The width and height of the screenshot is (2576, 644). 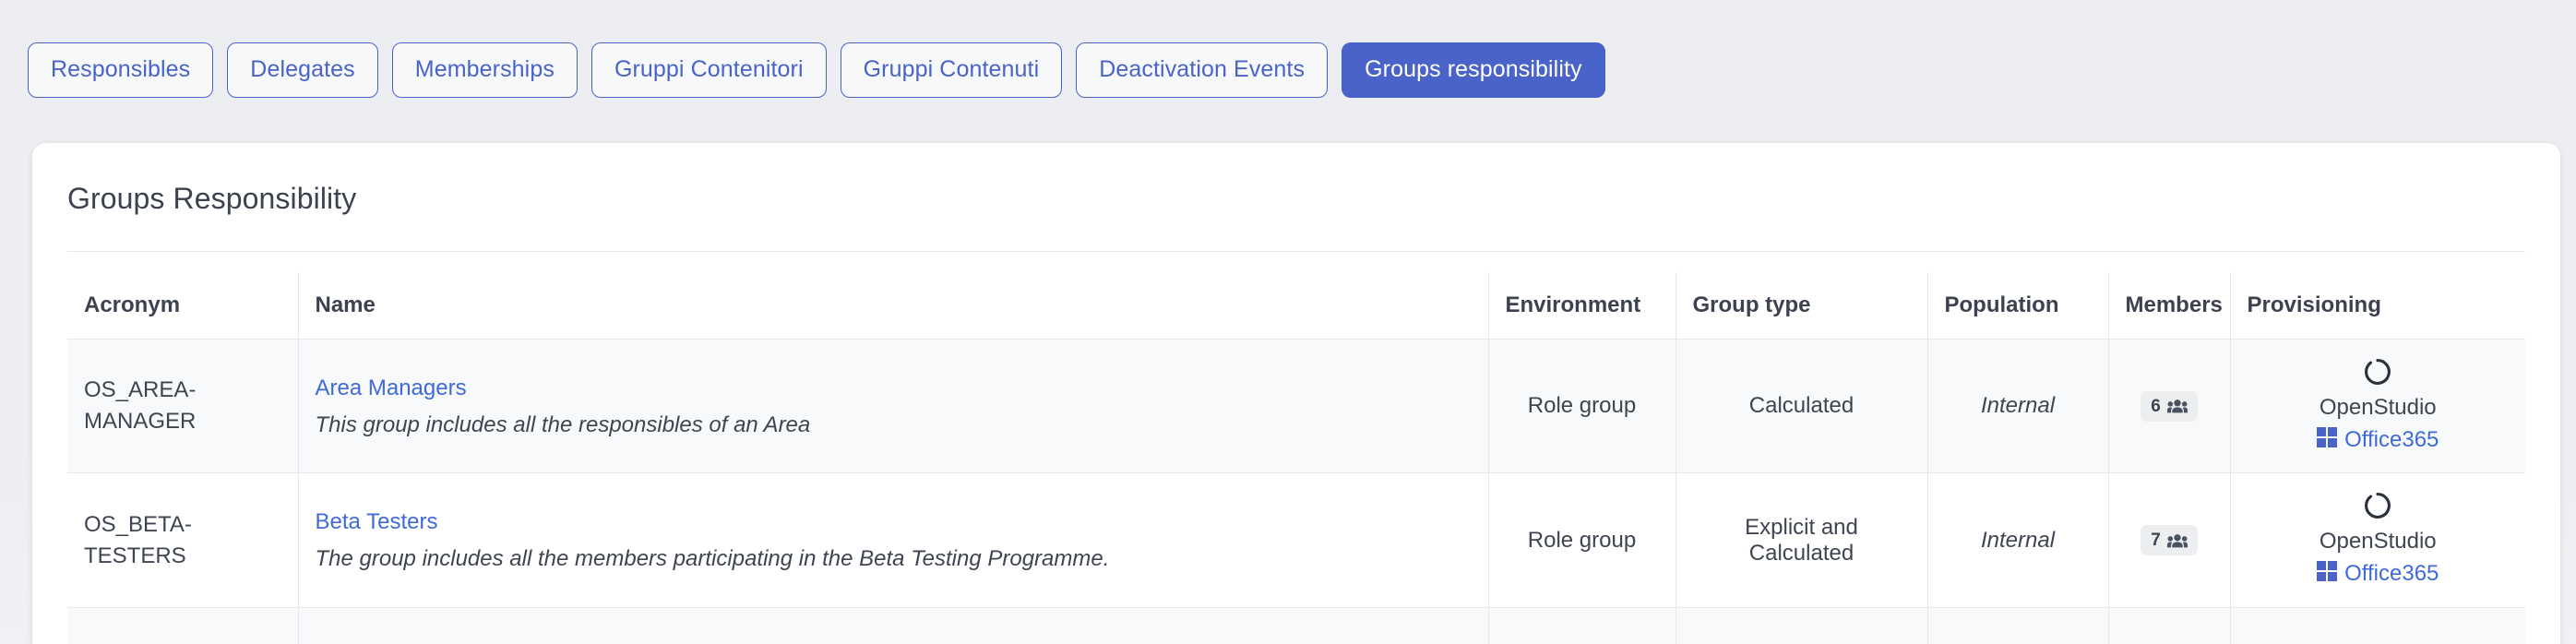 What do you see at coordinates (1801, 540) in the screenshot?
I see `cell-group-type: Explicit and Calculated` at bounding box center [1801, 540].